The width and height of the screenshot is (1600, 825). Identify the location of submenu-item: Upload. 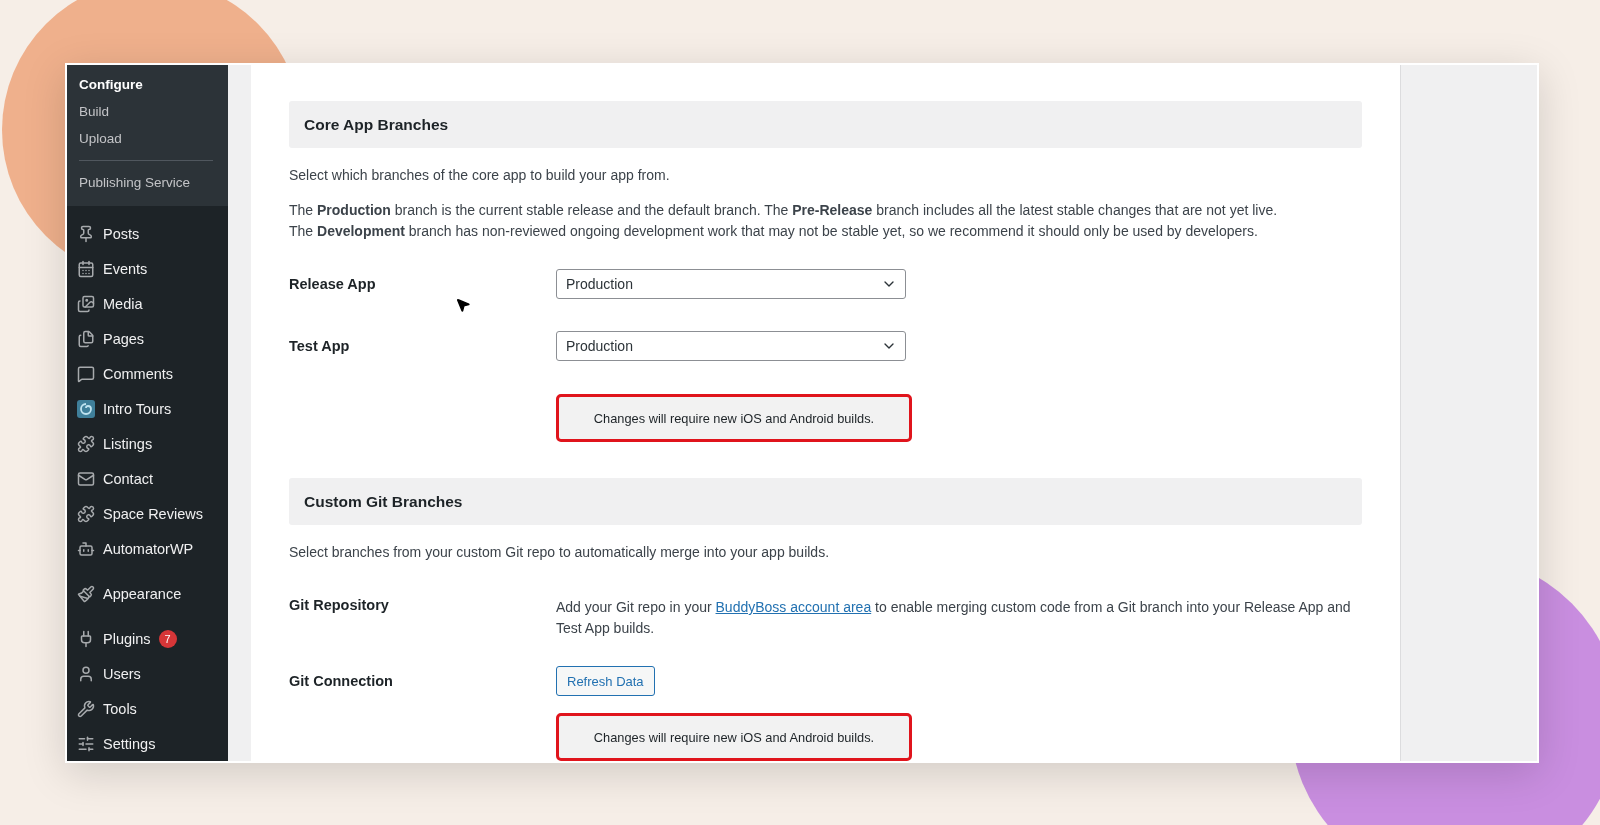
(147, 138).